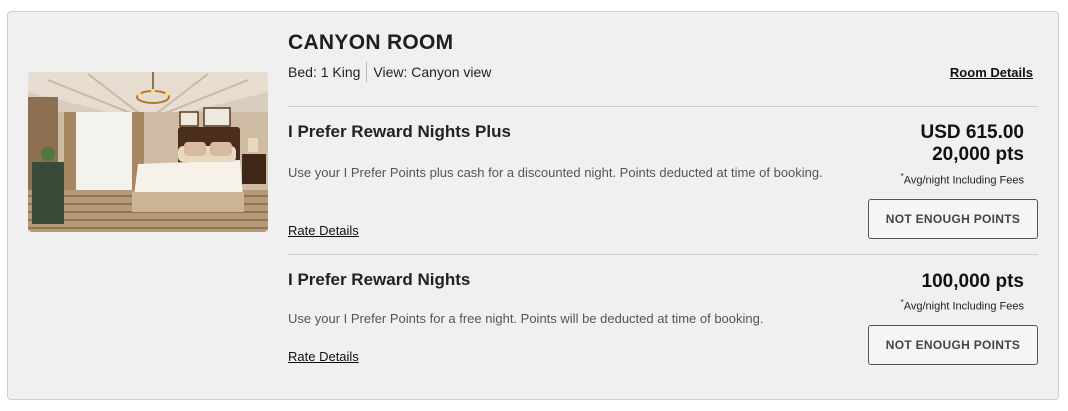 The width and height of the screenshot is (1068, 411). Describe the element at coordinates (399, 131) in the screenshot. I see `rate-name: I Prefer Reward Nights Plus` at that location.